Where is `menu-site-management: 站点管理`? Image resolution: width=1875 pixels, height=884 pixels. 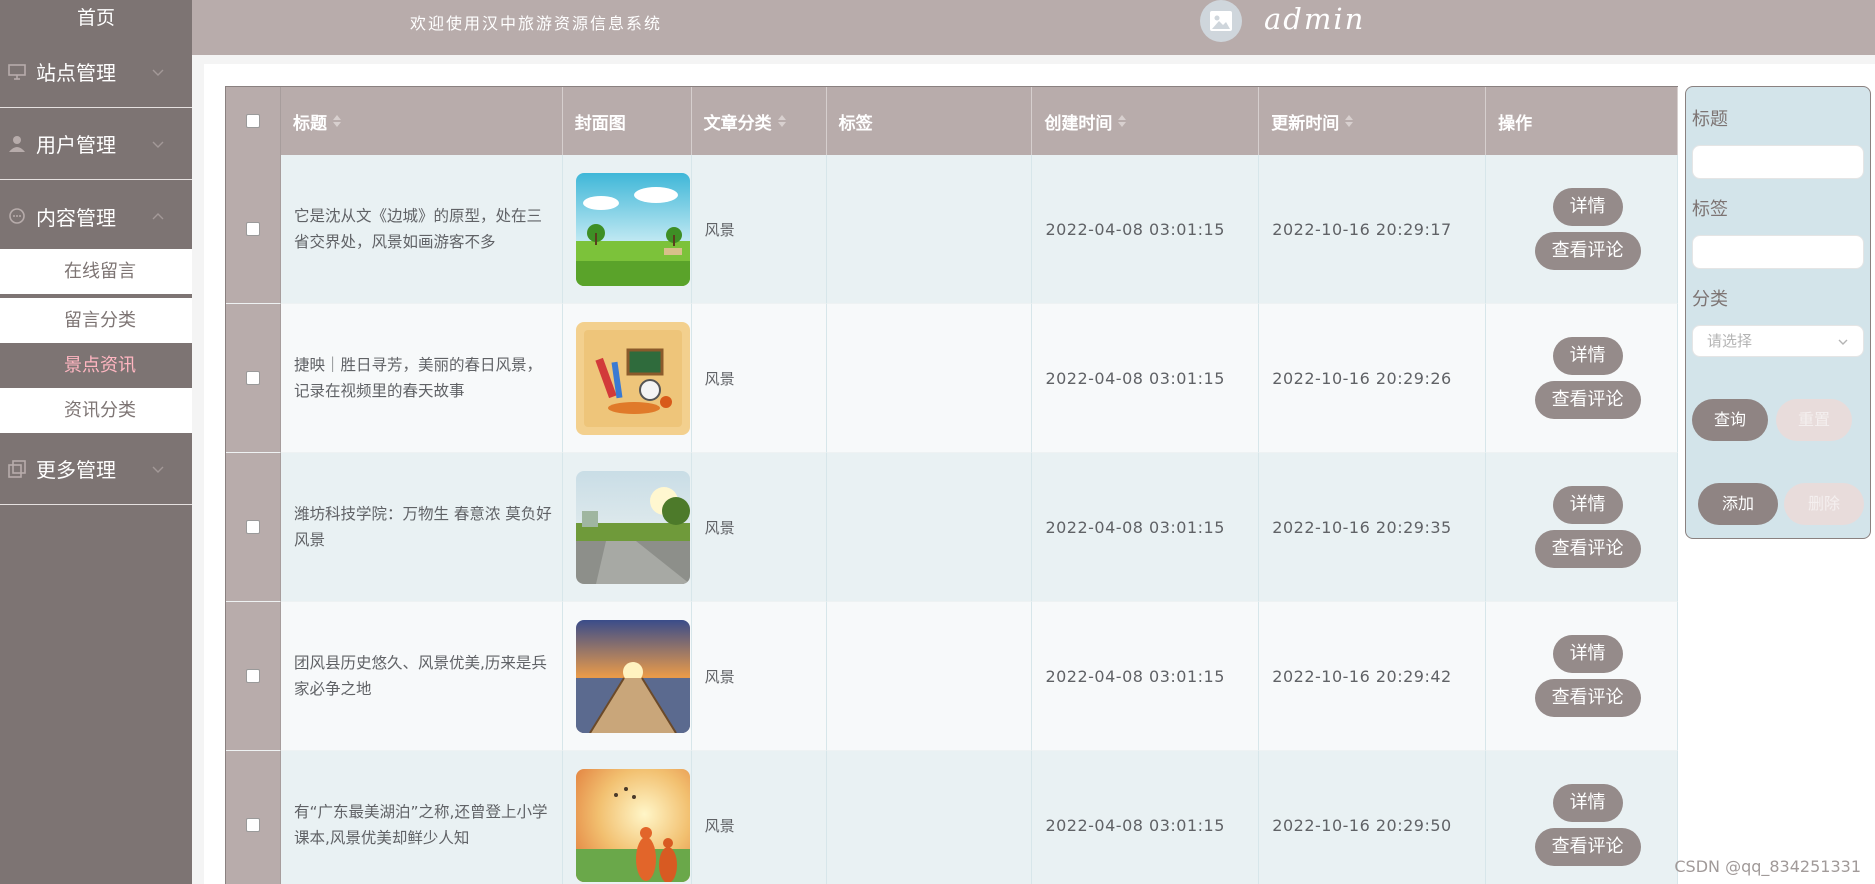
menu-site-management: 站点管理 is located at coordinates (96, 72).